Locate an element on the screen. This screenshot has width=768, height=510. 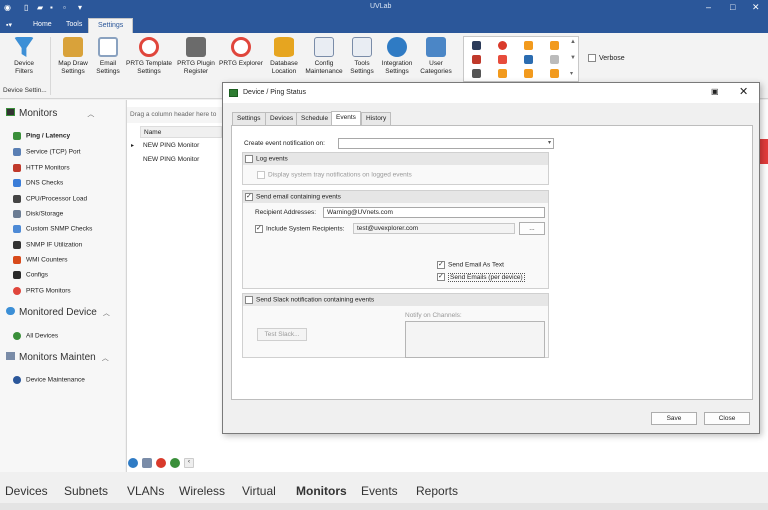
dialog-title-bar: Device / Ping Status ▣ ✕ is located at coordinates (491, 93).